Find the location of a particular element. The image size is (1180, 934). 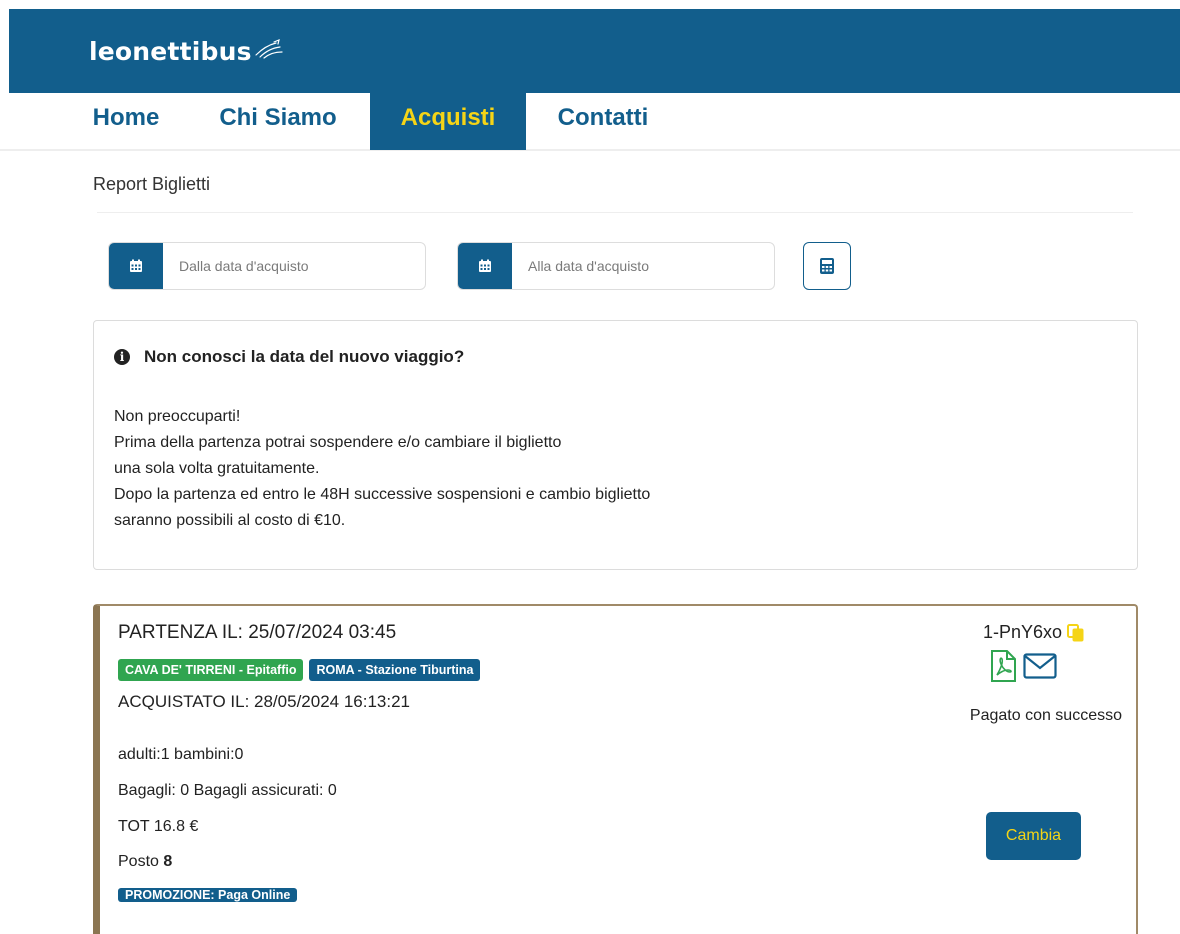

ticket-actions is located at coordinates (1023, 666).